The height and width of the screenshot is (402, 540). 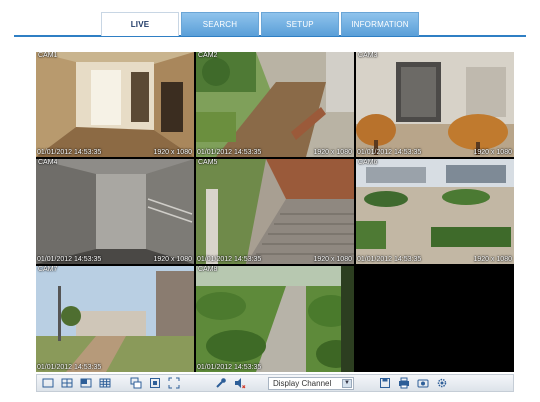 What do you see at coordinates (174, 383) in the screenshot?
I see `fullscreen-icon` at bounding box center [174, 383].